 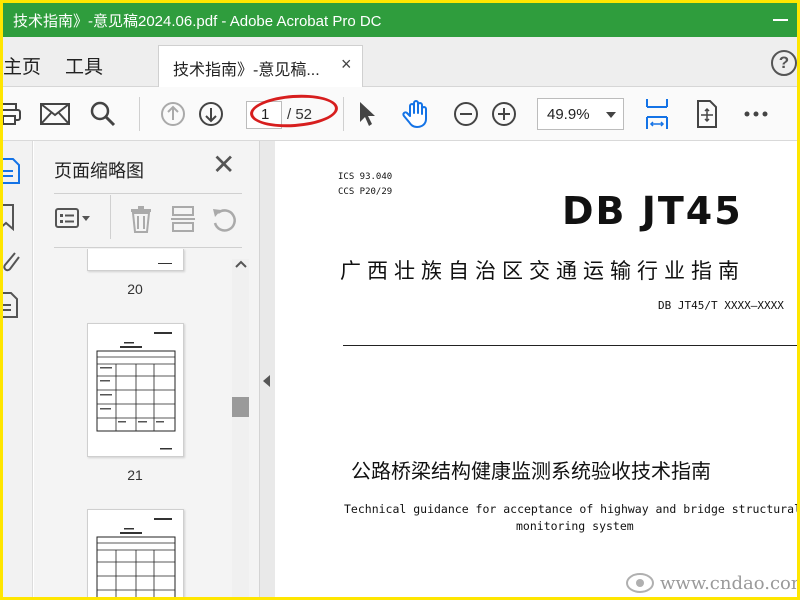 What do you see at coordinates (756, 114) in the screenshot?
I see `more-options-icon` at bounding box center [756, 114].